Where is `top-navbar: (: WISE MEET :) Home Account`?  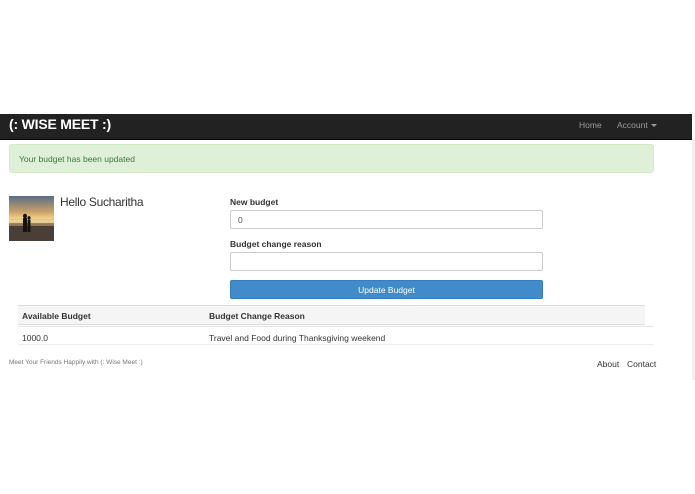 top-navbar: (: WISE MEET :) Home Account is located at coordinates (346, 127).